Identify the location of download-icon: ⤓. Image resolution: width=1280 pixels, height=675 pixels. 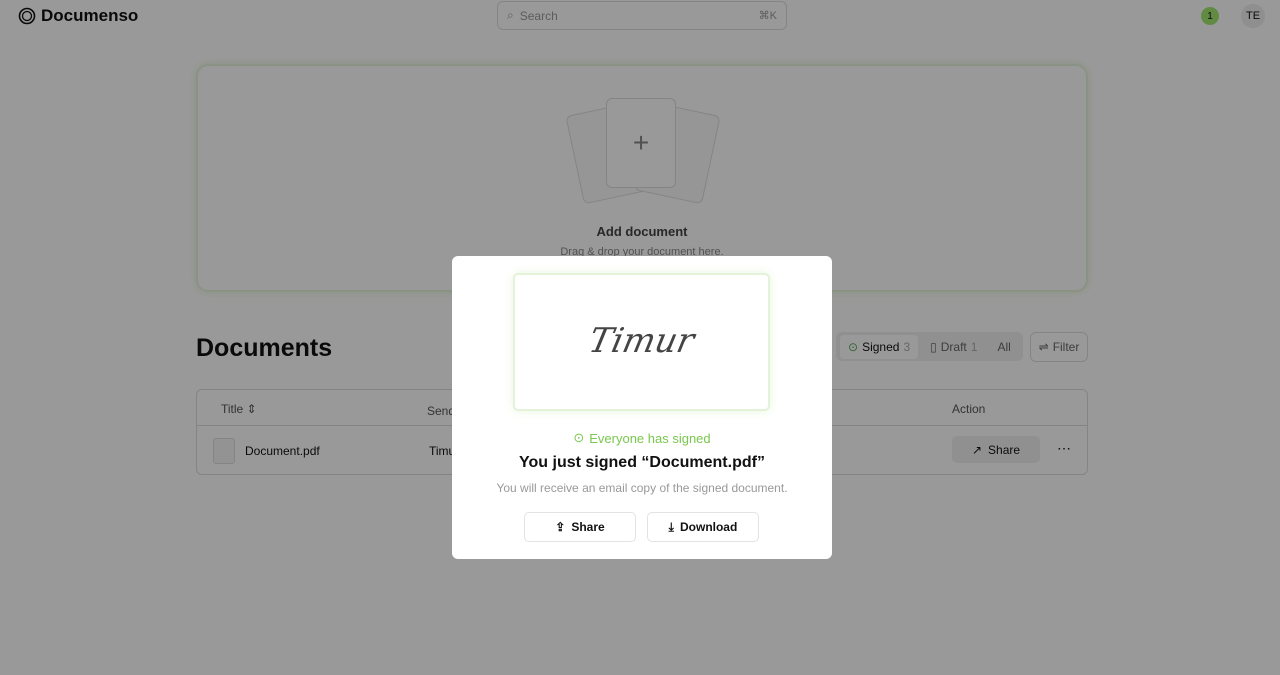
(671, 526).